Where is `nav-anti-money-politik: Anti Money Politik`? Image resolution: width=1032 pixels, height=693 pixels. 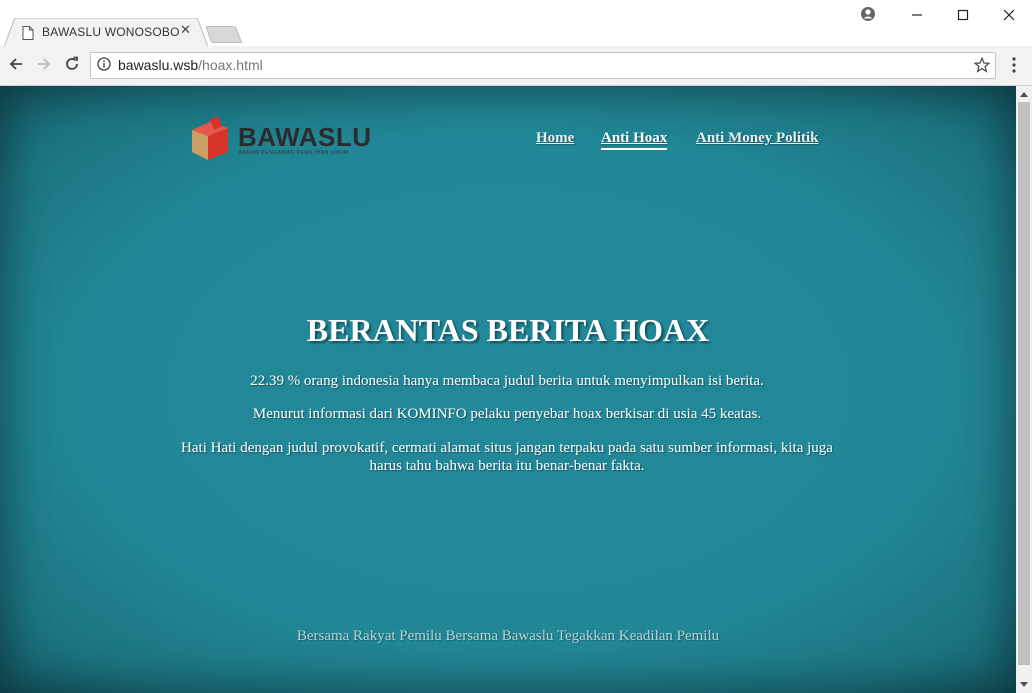
nav-anti-money-politik: Anti Money Politik is located at coordinates (757, 138).